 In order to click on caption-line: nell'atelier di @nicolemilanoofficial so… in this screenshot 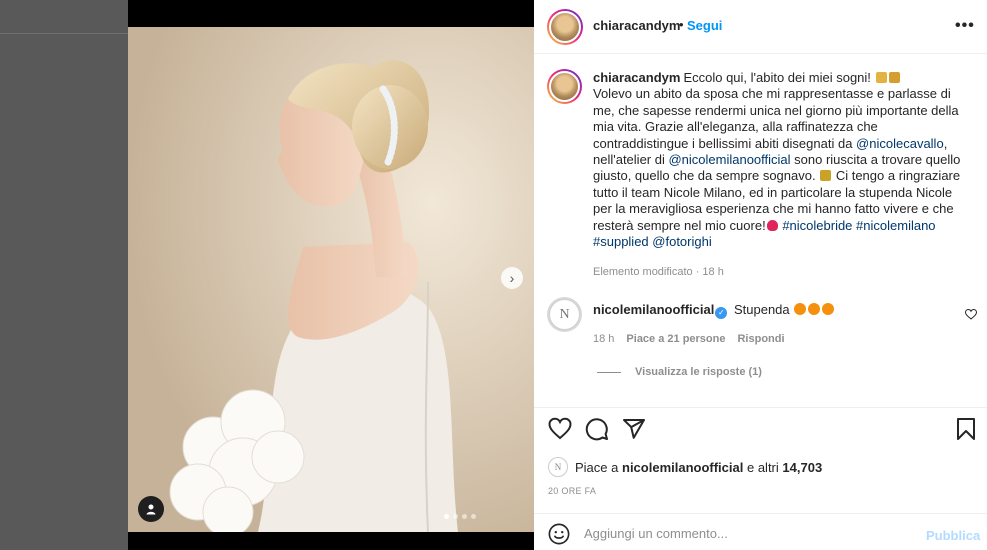, I will do `click(779, 160)`.